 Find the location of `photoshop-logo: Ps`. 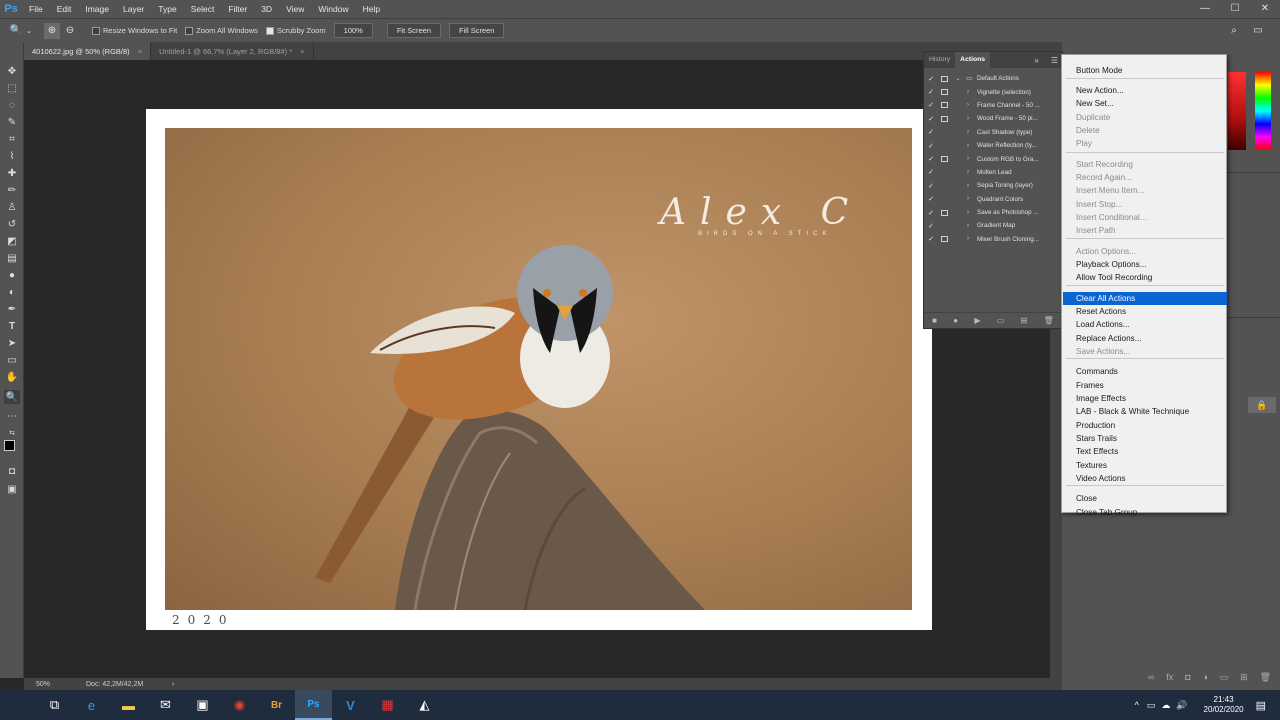

photoshop-logo: Ps is located at coordinates (11, 9).